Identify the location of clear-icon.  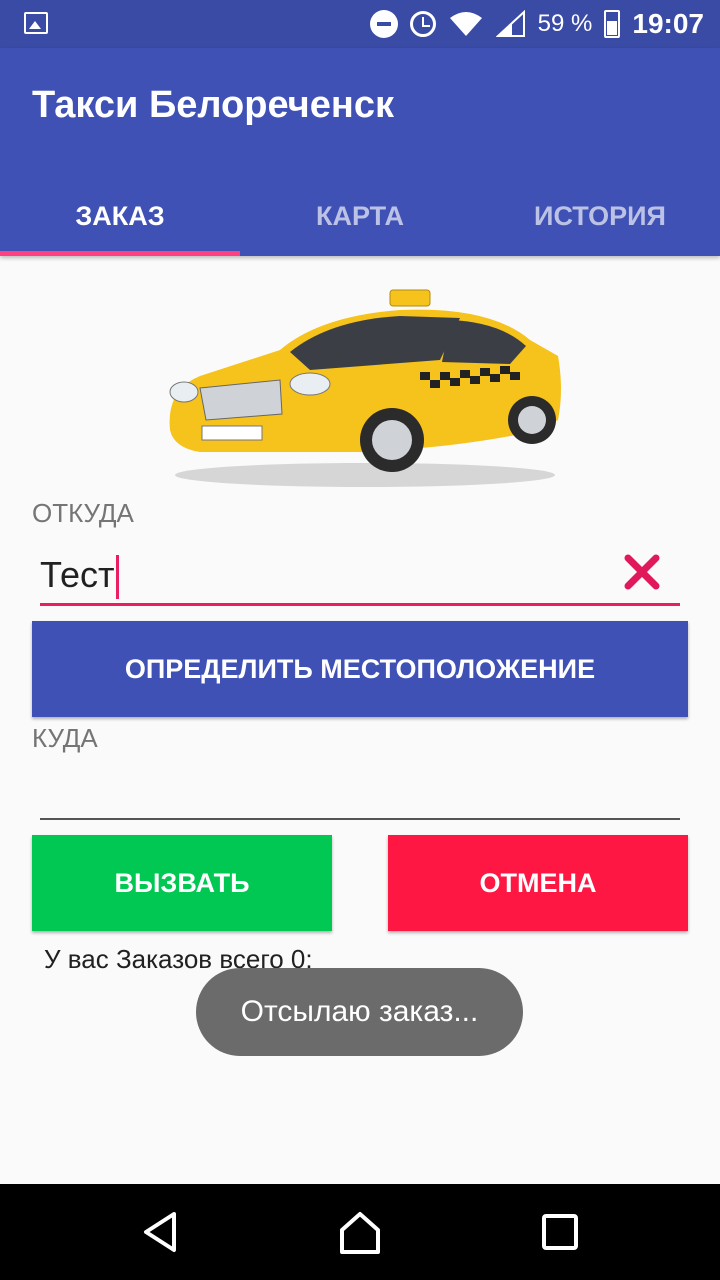
(642, 572).